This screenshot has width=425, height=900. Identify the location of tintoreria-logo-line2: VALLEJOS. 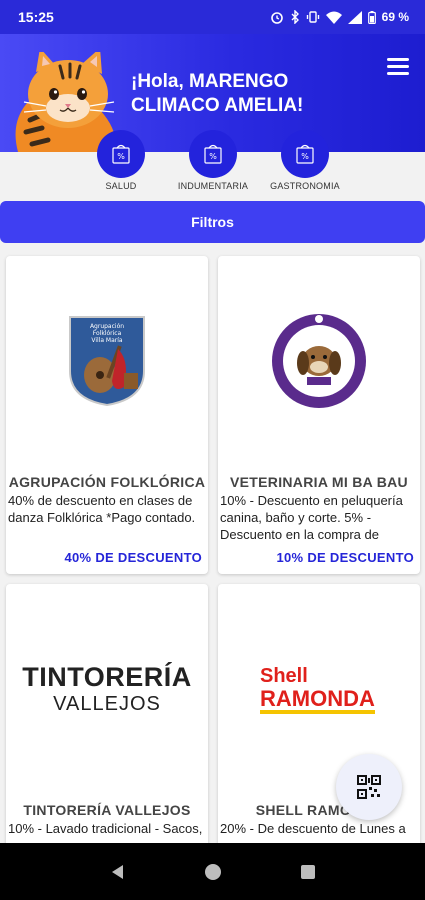
(107, 704).